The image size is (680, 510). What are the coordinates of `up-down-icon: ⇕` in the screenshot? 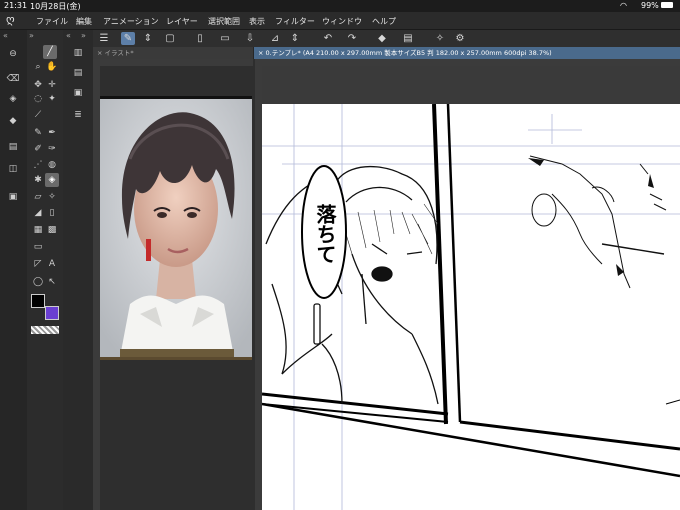 It's located at (148, 38).